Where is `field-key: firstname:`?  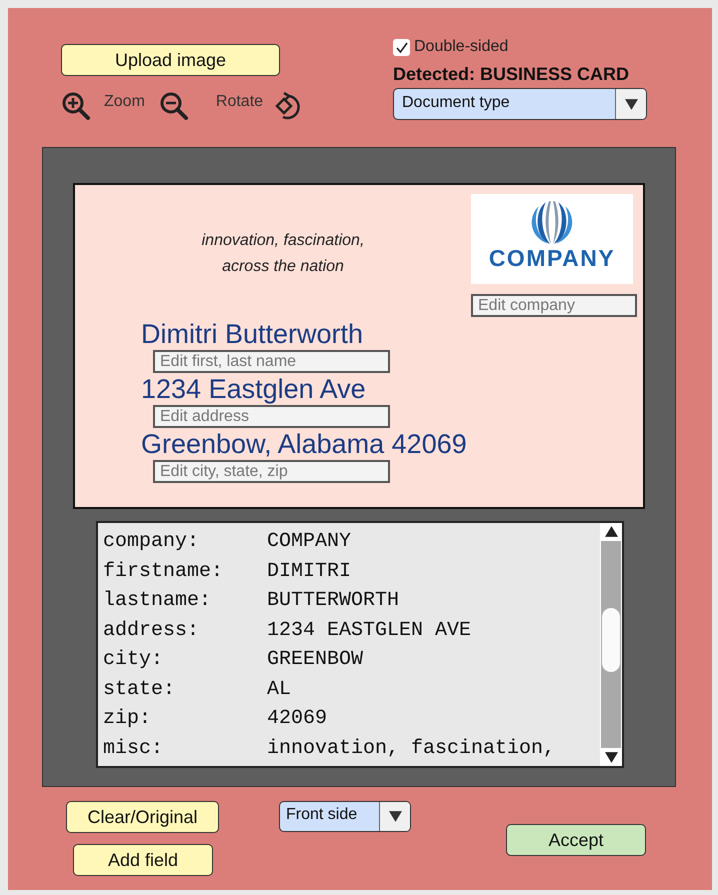
field-key: firstname: is located at coordinates (185, 571).